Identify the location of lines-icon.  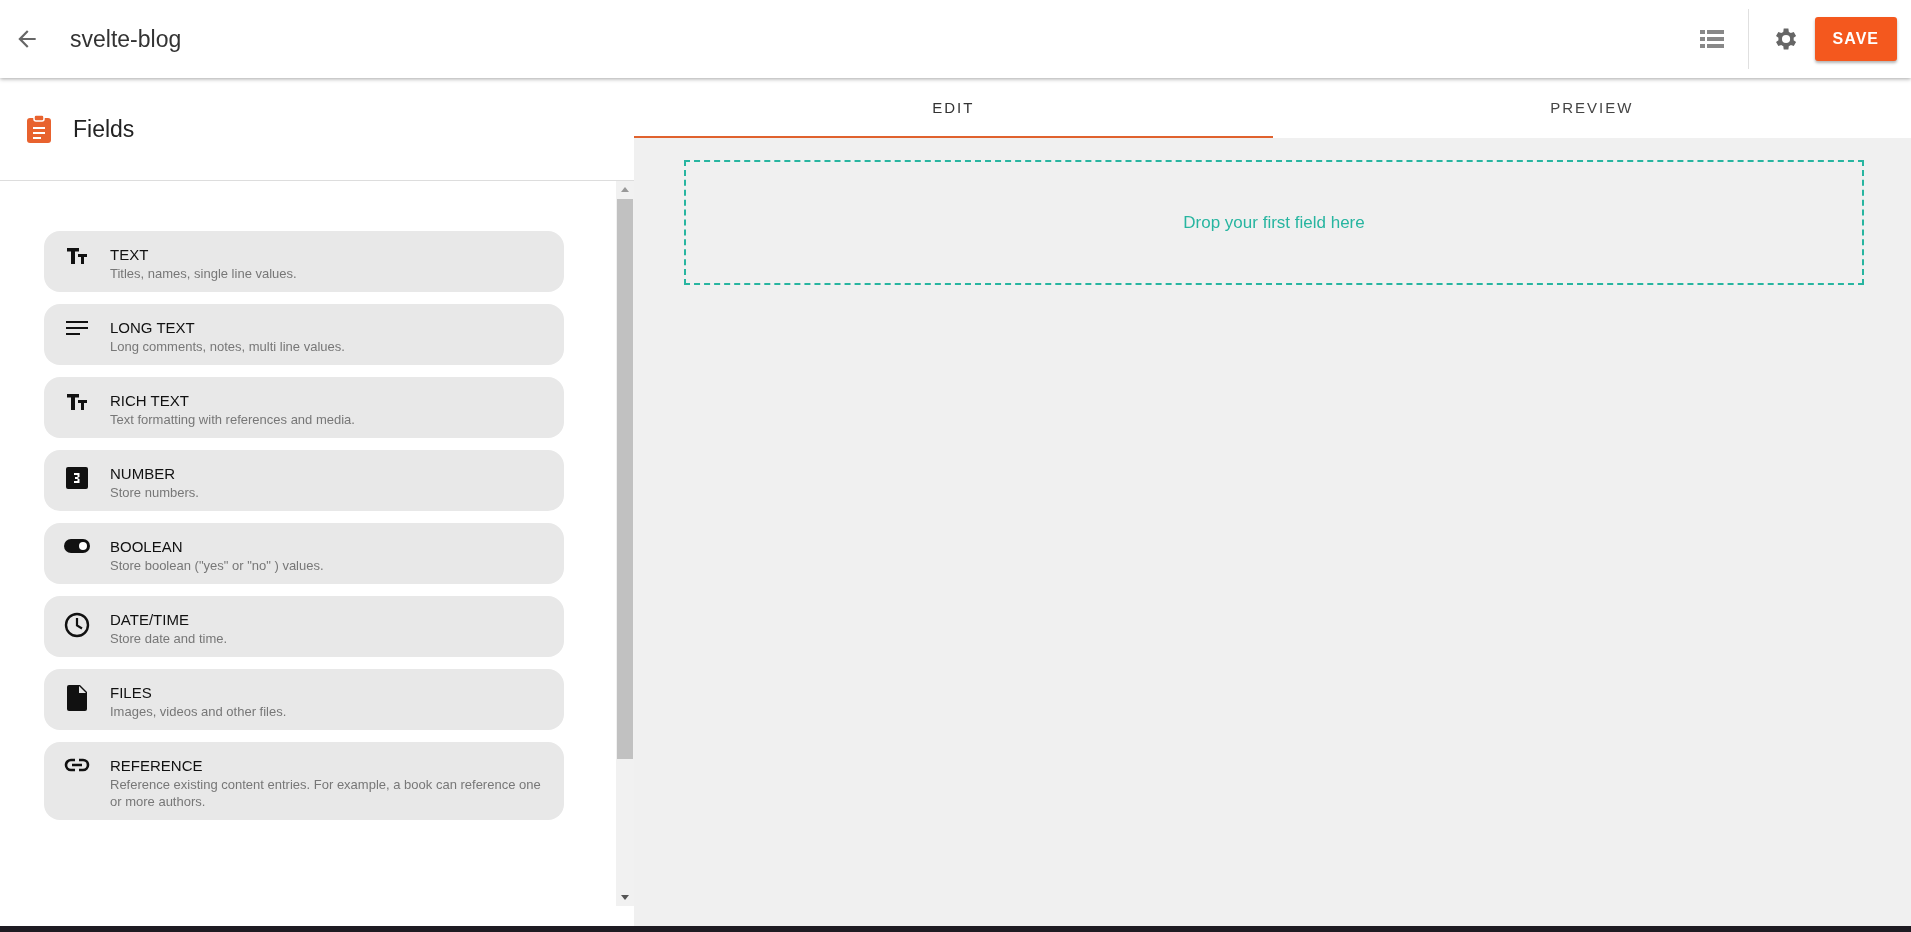
(77, 328).